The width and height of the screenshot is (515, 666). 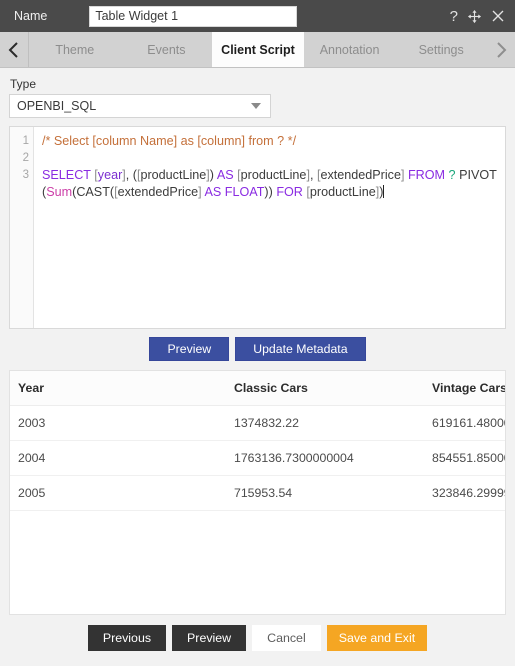 What do you see at coordinates (209, 638) in the screenshot?
I see `footer-preview-button: Preview` at bounding box center [209, 638].